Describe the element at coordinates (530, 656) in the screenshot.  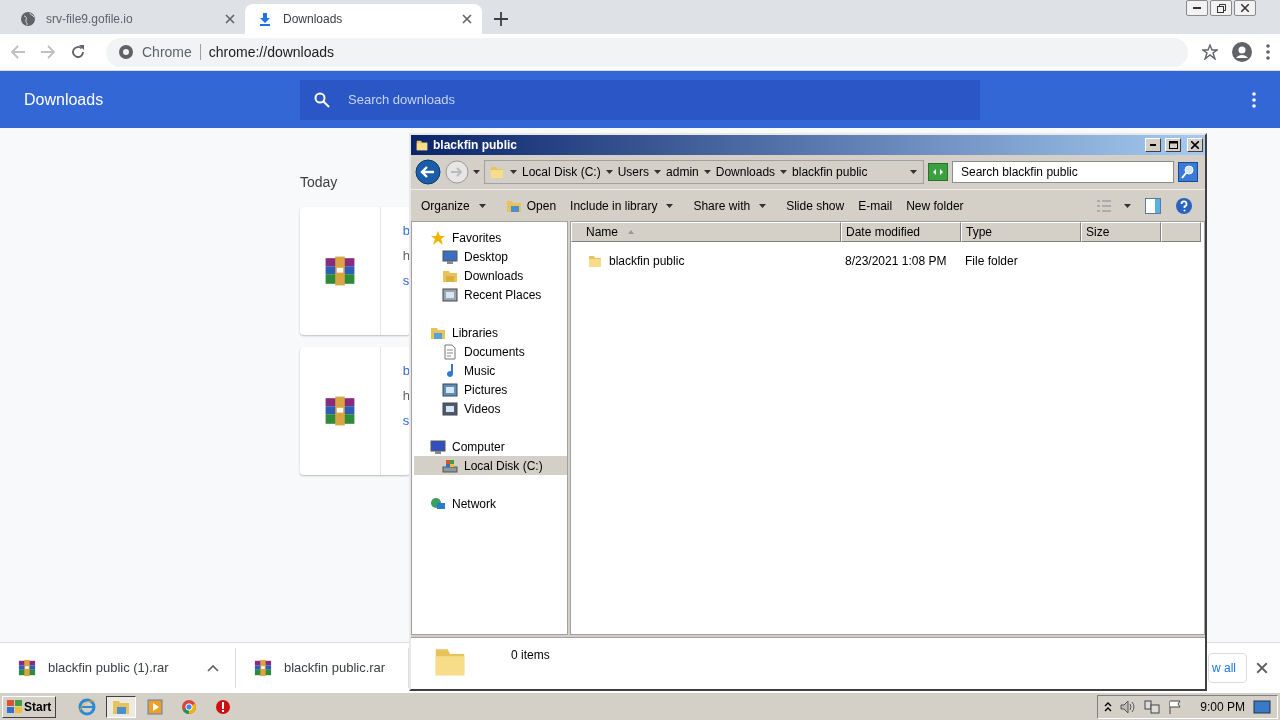
I see `item-count: 0 items` at that location.